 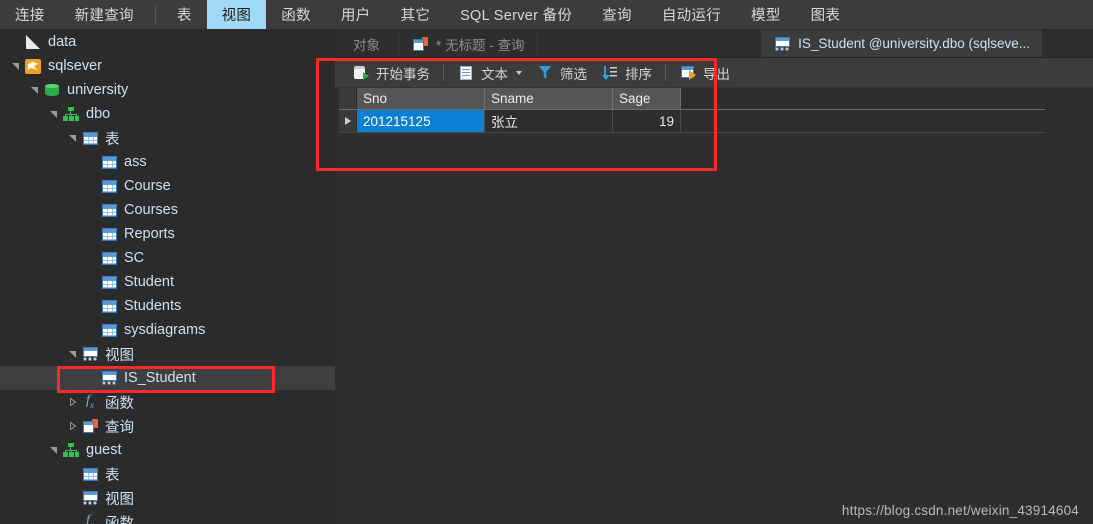 I want to click on grid-cell-Sname: 张立, so click(x=549, y=121).